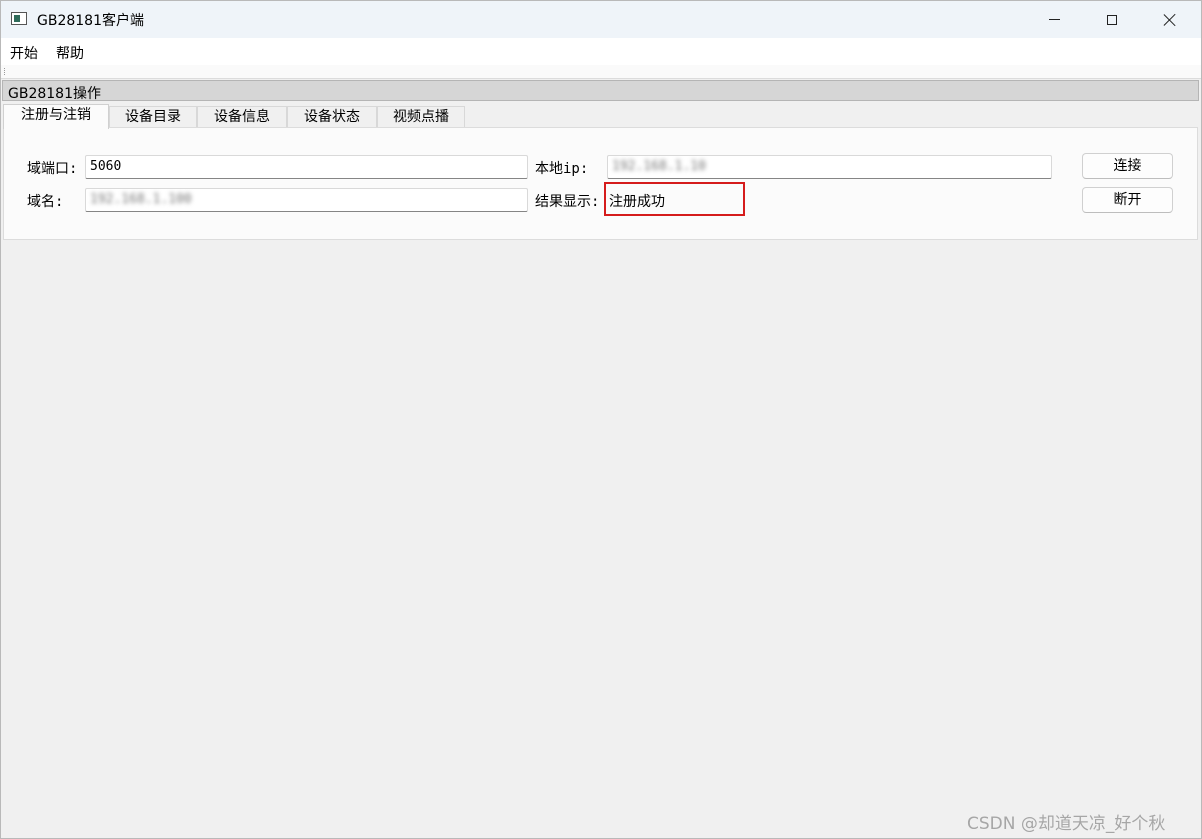  What do you see at coordinates (601, 116) in the screenshot?
I see `tab-bar: 注册与注销 设备目录 设备信息 设备状态 视频点播` at bounding box center [601, 116].